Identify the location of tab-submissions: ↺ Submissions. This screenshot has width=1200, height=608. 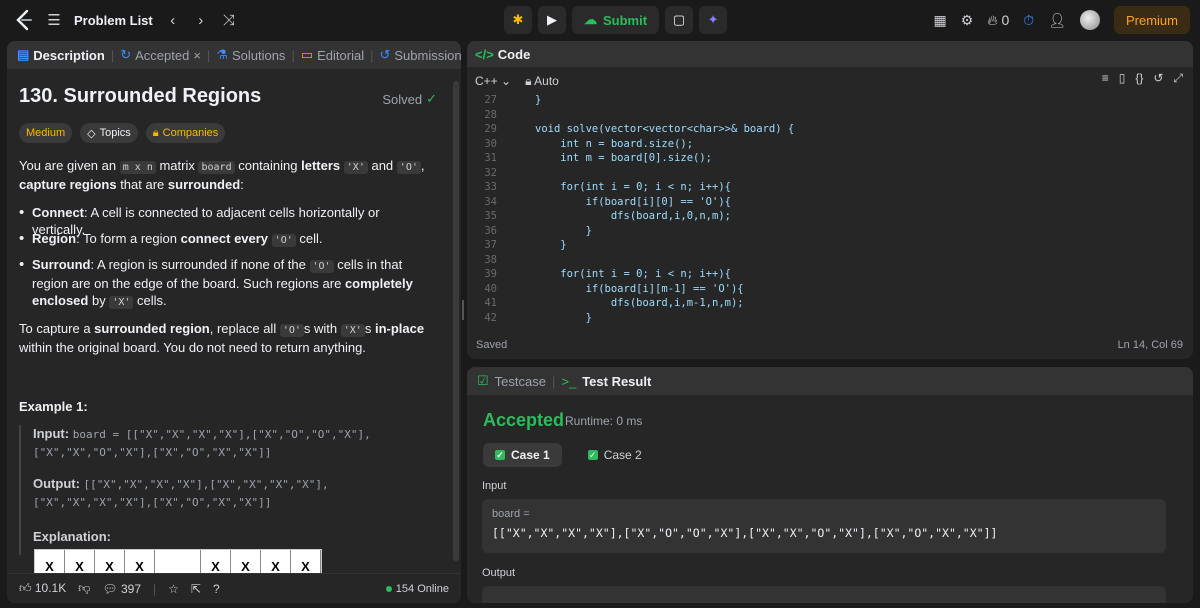
(420, 55).